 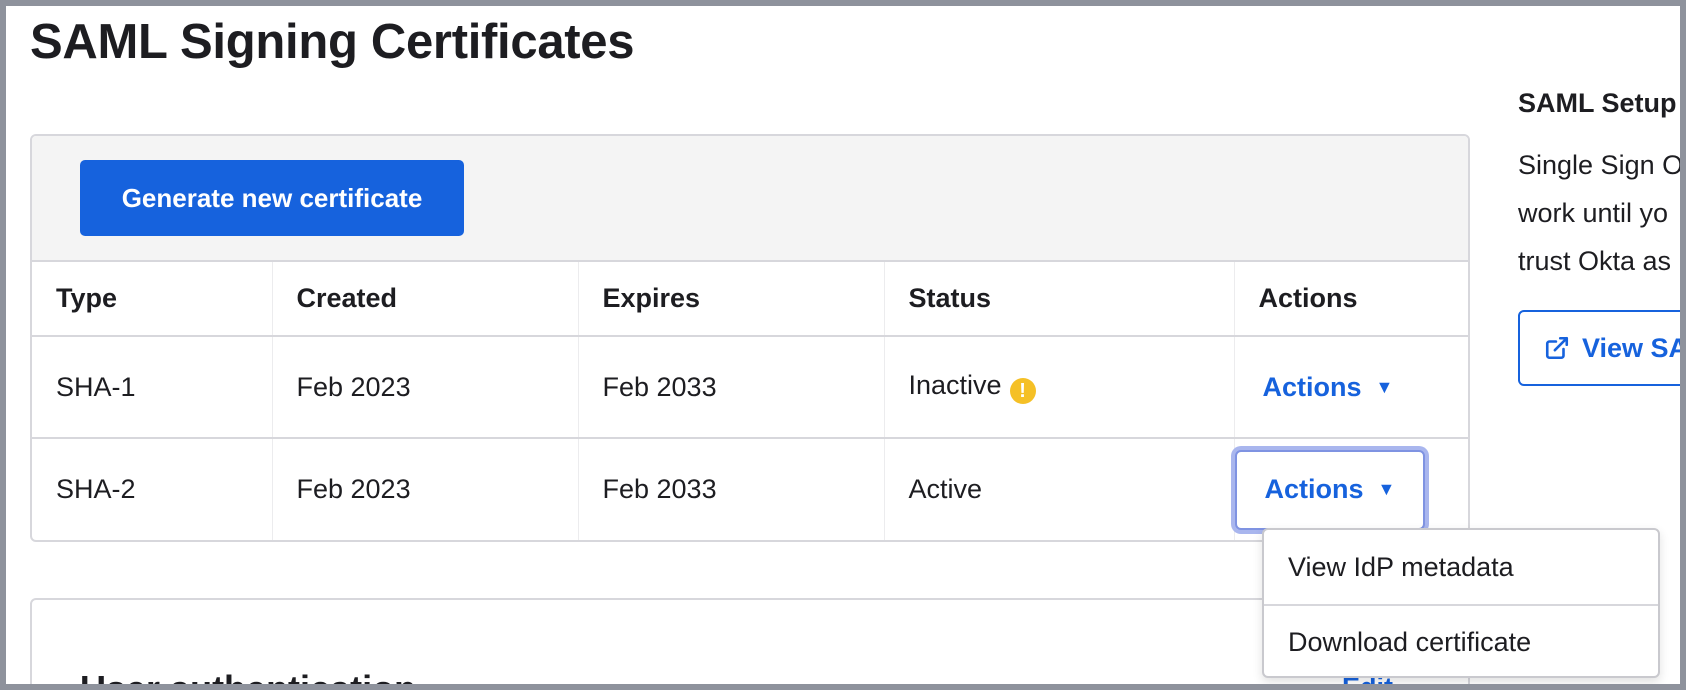 I want to click on status-label: Inactive, so click(x=955, y=385).